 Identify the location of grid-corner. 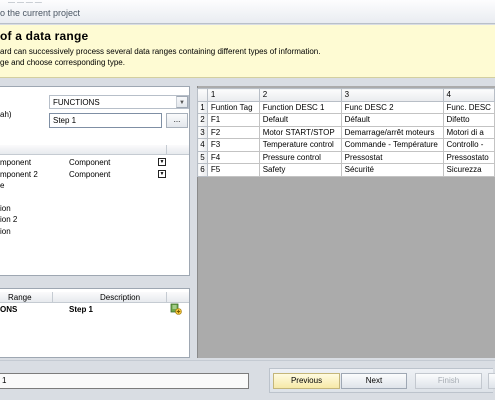
(202, 95).